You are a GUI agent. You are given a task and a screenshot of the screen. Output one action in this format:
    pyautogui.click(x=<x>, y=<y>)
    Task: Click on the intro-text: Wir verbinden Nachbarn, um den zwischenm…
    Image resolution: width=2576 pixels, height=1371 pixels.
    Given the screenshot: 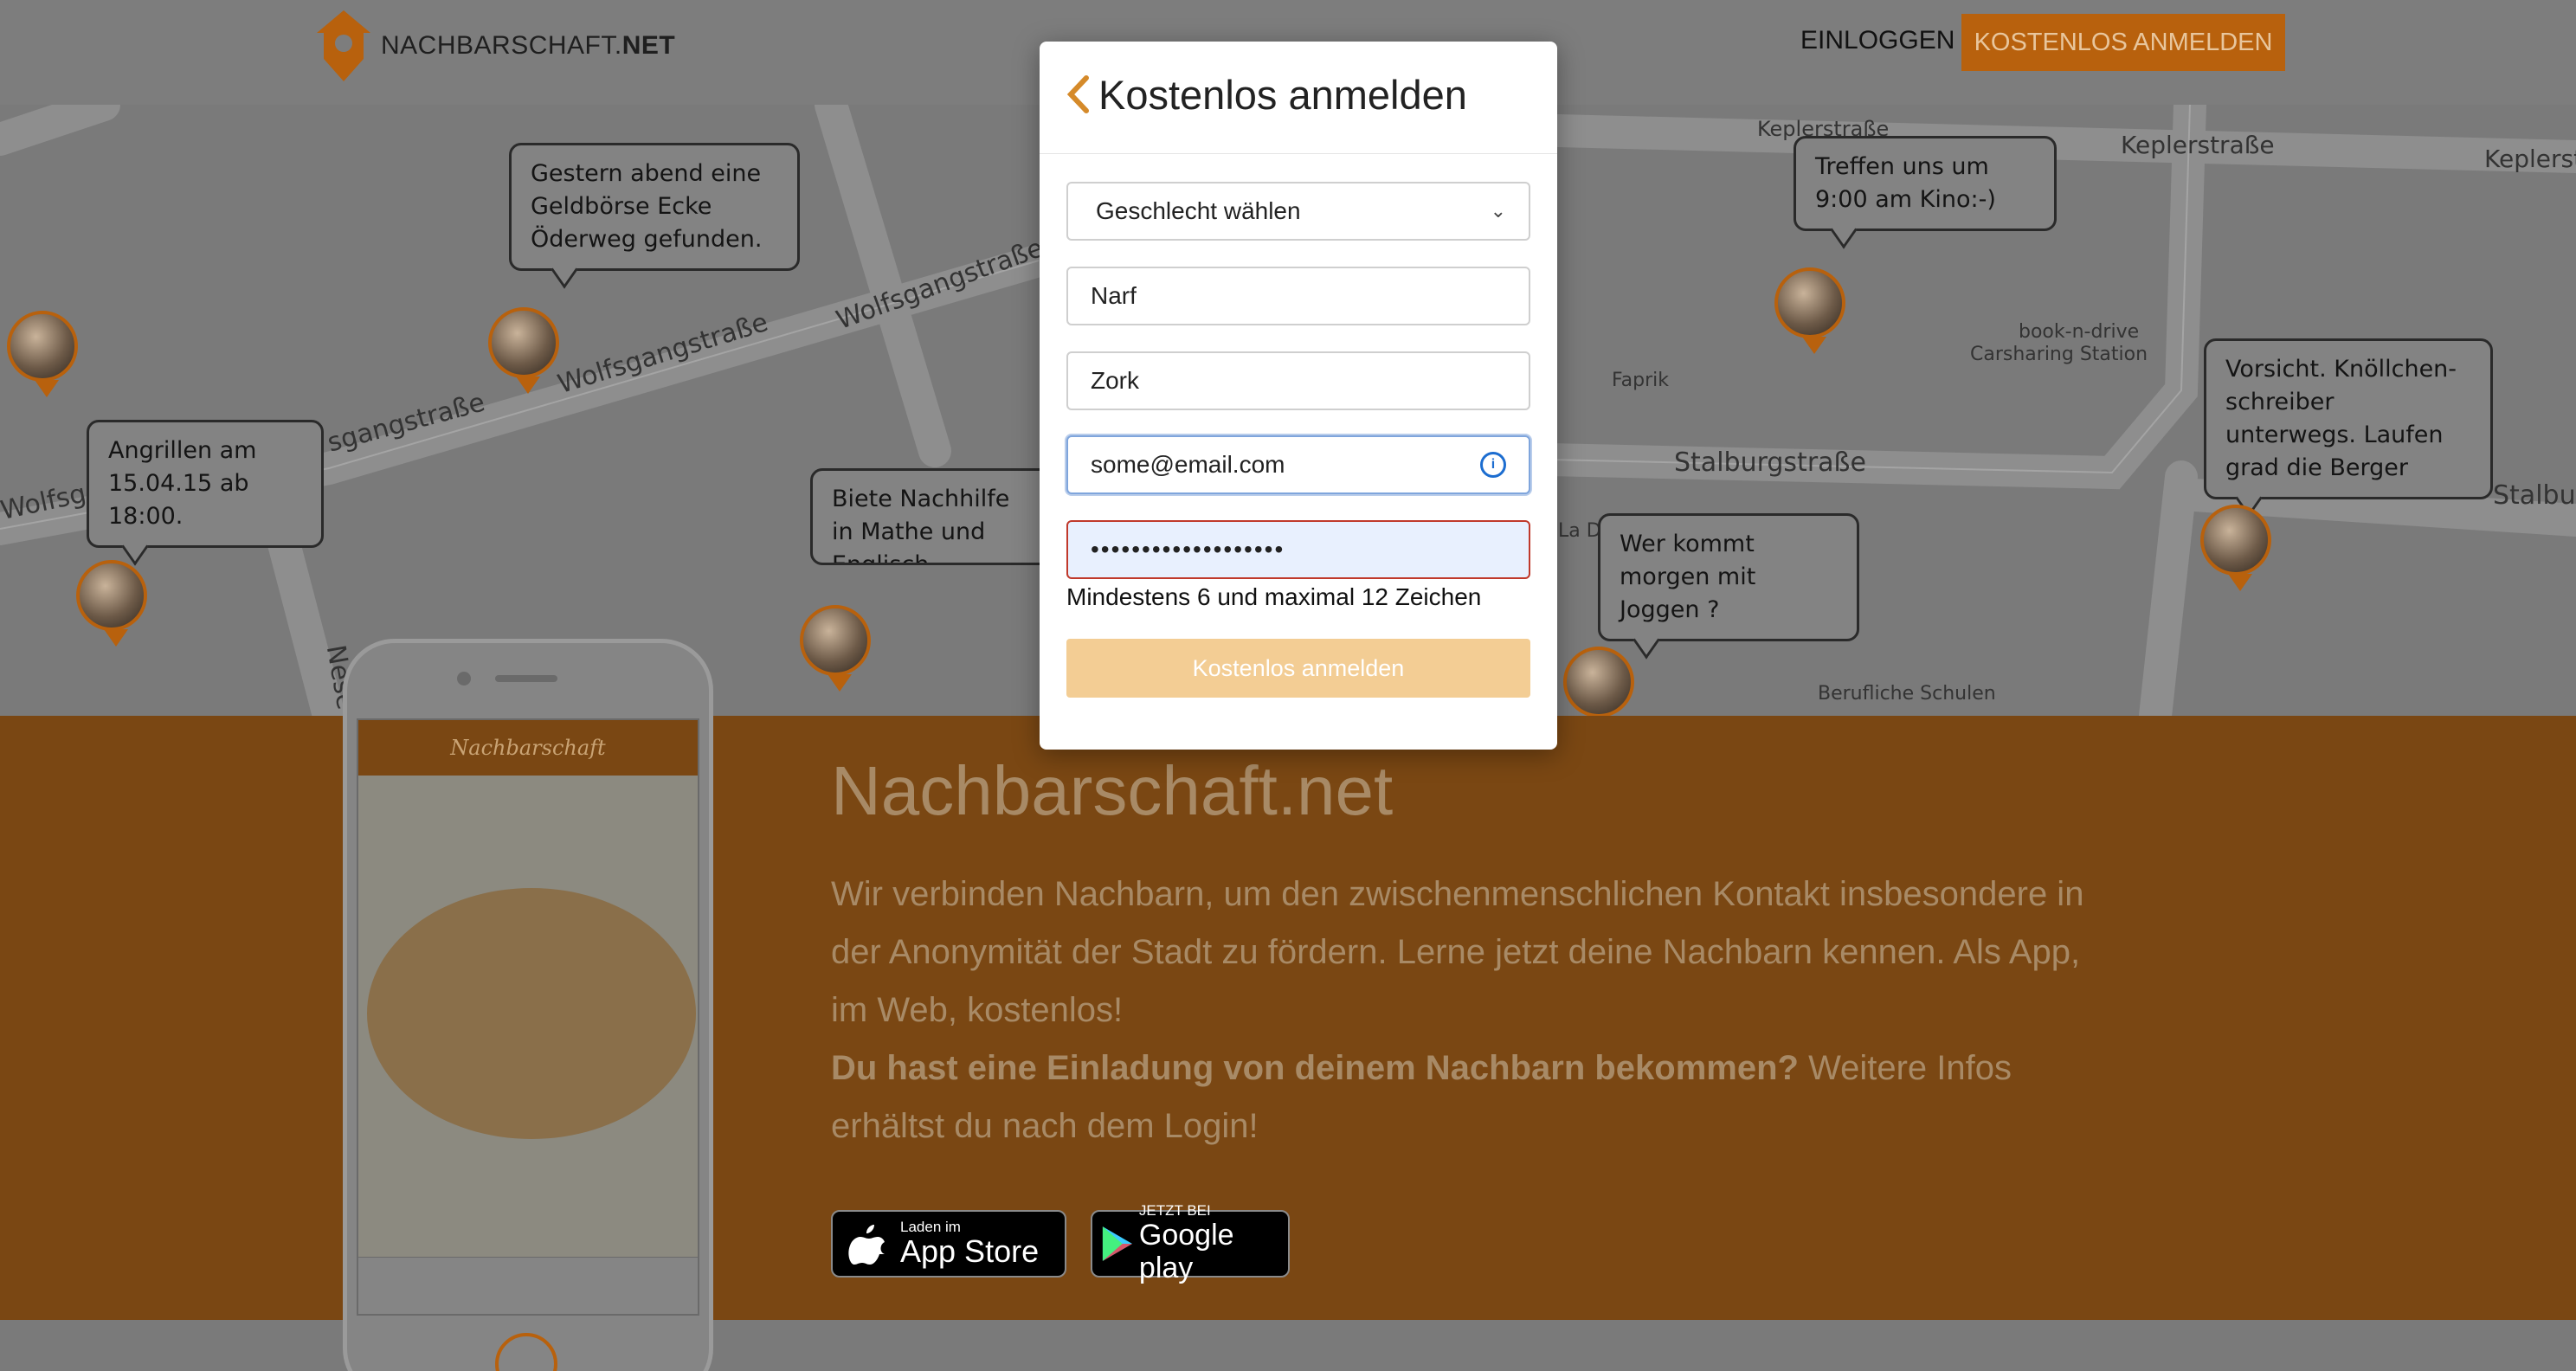 What is the action you would take?
    pyautogui.click(x=1463, y=1011)
    